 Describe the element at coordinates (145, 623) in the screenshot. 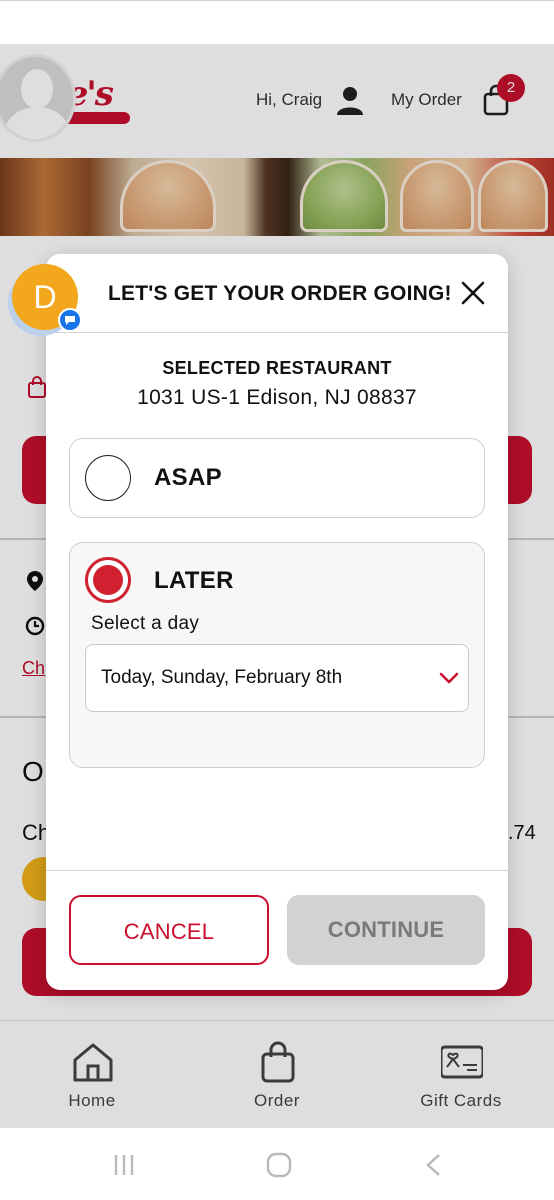

I see `select-day-label: Select a day` at that location.